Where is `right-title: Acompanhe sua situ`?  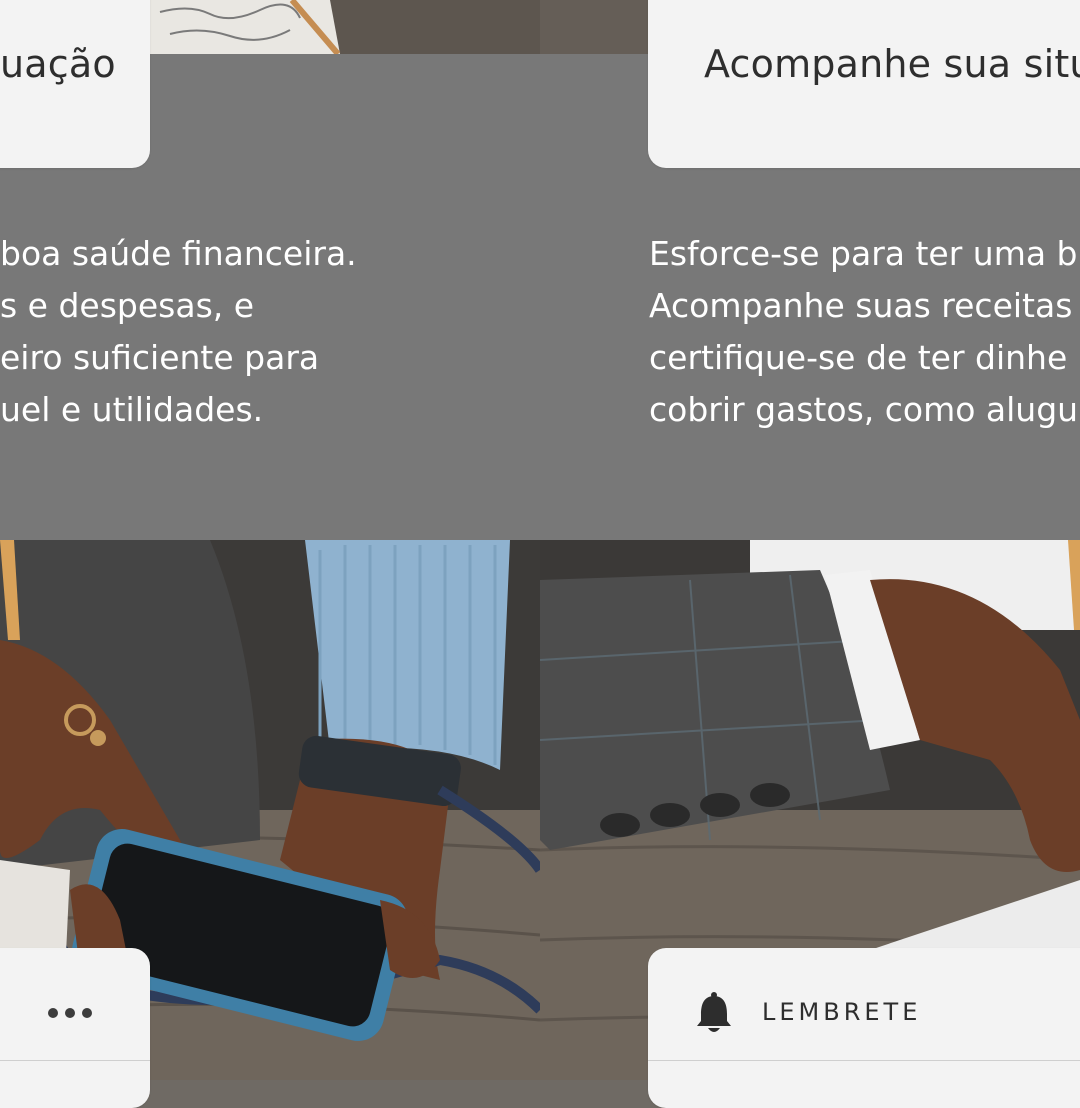
right-title: Acompanhe sua situ is located at coordinates (892, 64).